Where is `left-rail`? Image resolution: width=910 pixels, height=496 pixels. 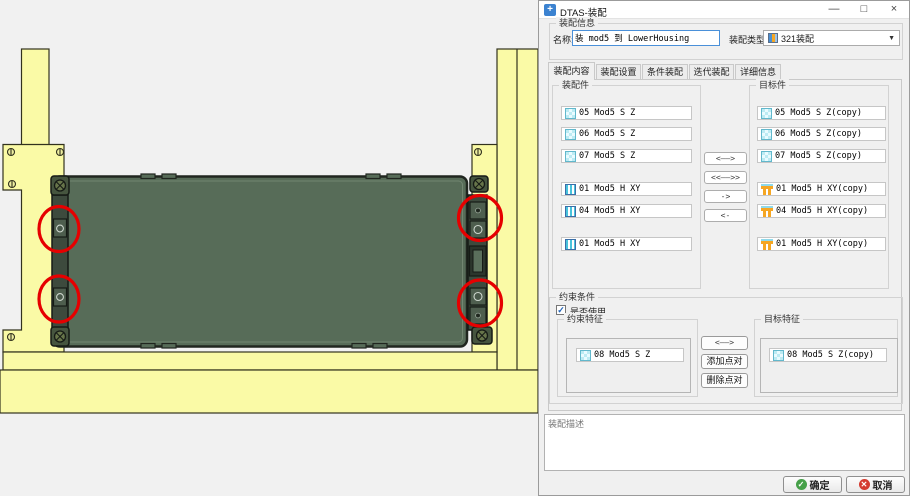 left-rail is located at coordinates (60, 262).